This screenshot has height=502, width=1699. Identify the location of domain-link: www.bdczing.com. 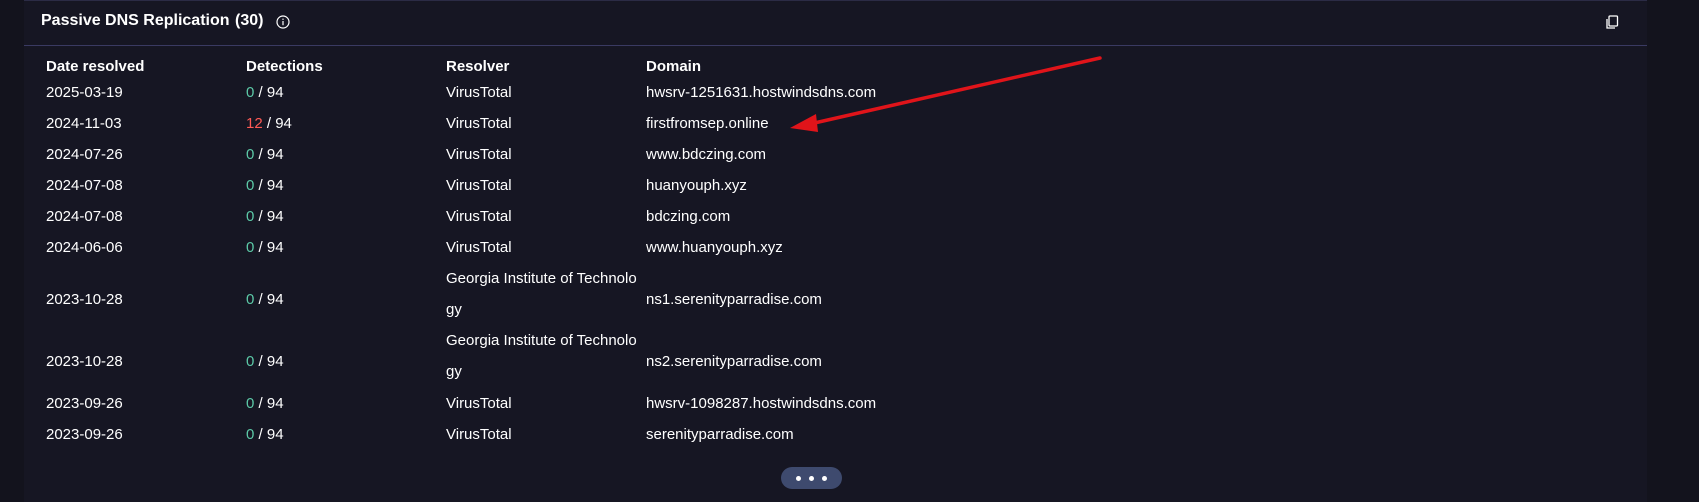
(706, 155).